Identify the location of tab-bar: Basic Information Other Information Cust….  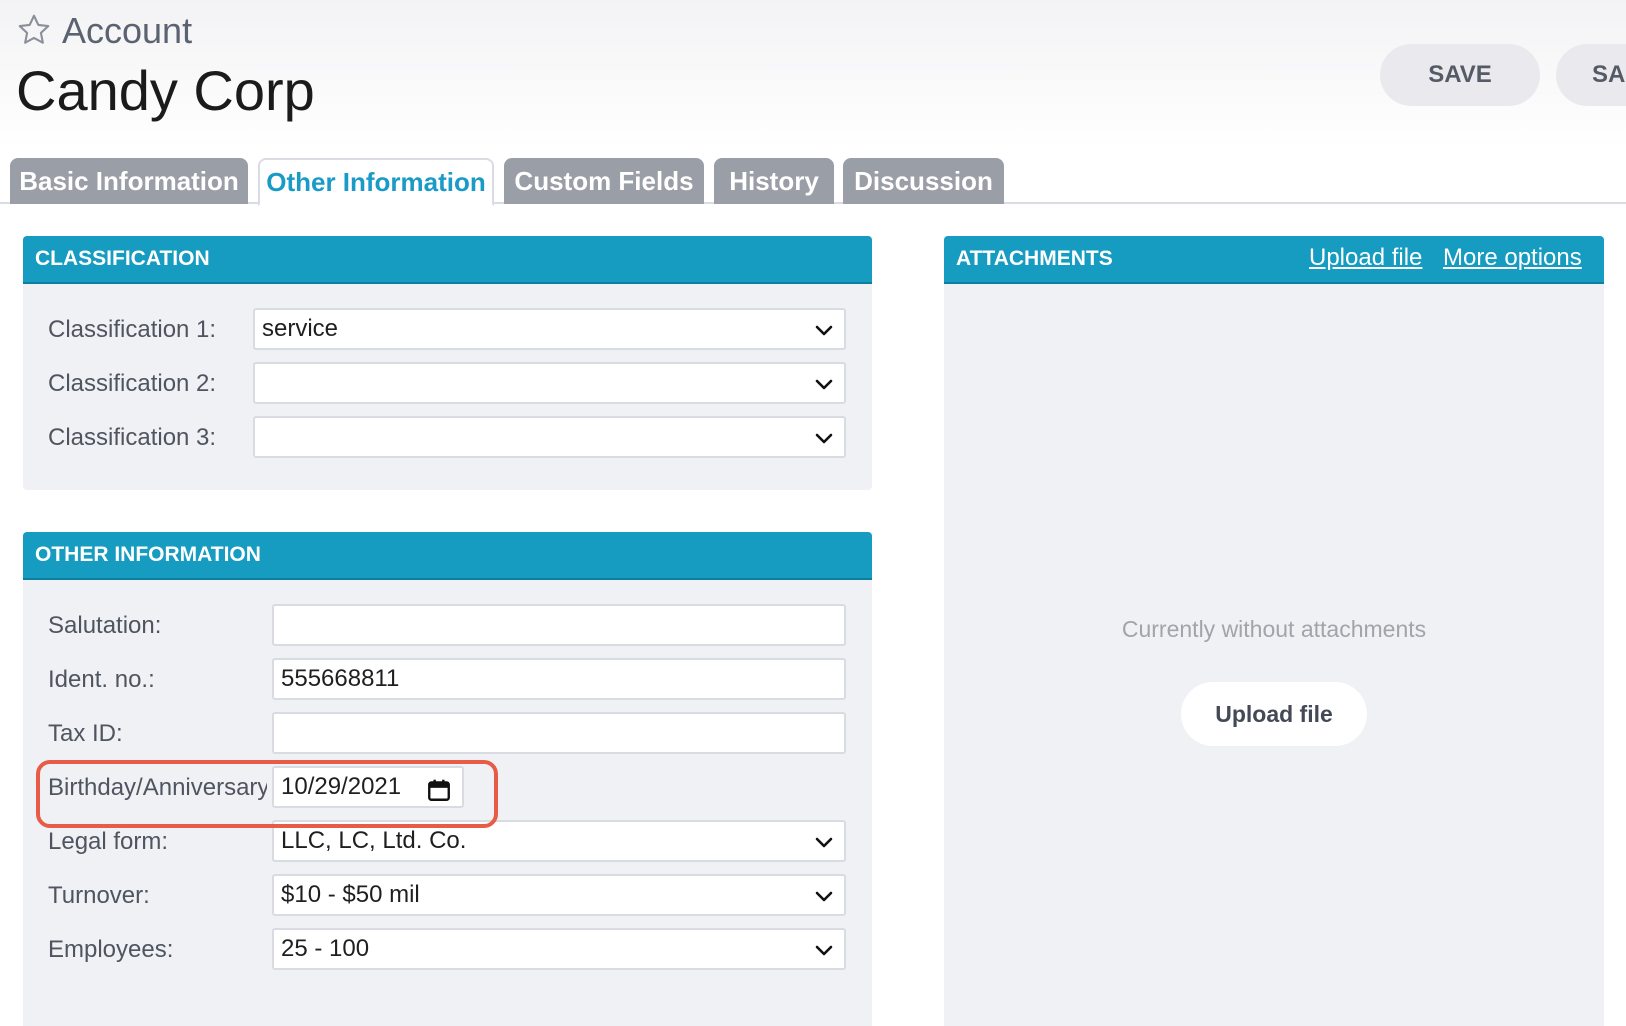
(813, 182).